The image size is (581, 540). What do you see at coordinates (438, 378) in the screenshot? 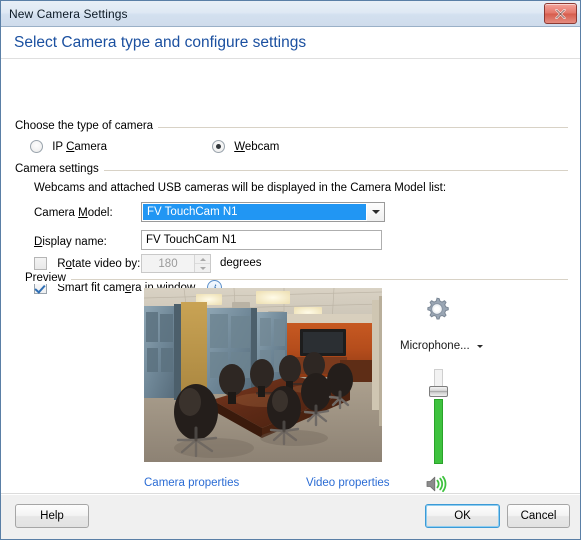
I see `volume-slider-track-empty` at bounding box center [438, 378].